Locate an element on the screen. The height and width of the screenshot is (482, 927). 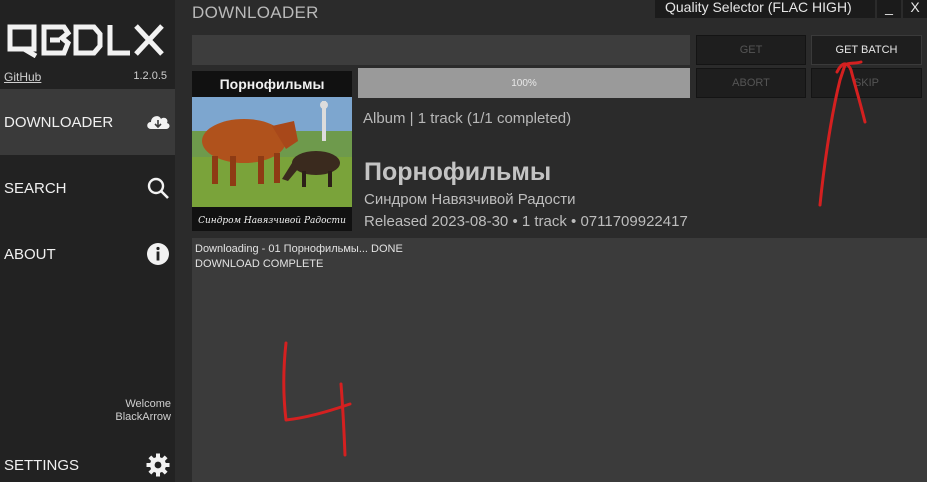
info-icon is located at coordinates (158, 254).